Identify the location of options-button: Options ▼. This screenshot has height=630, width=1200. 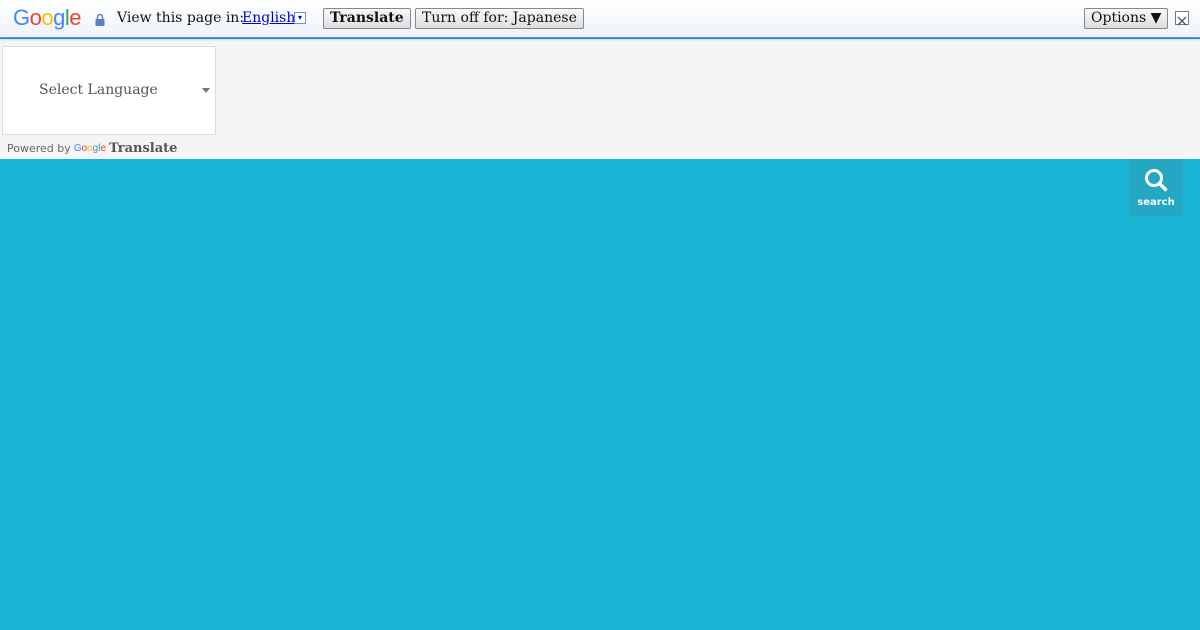
(1126, 18).